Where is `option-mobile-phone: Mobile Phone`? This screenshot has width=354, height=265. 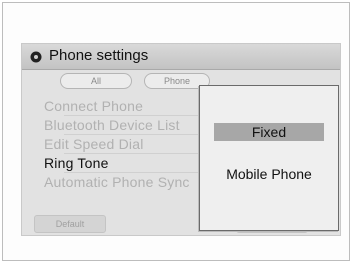 option-mobile-phone: Mobile Phone is located at coordinates (269, 174).